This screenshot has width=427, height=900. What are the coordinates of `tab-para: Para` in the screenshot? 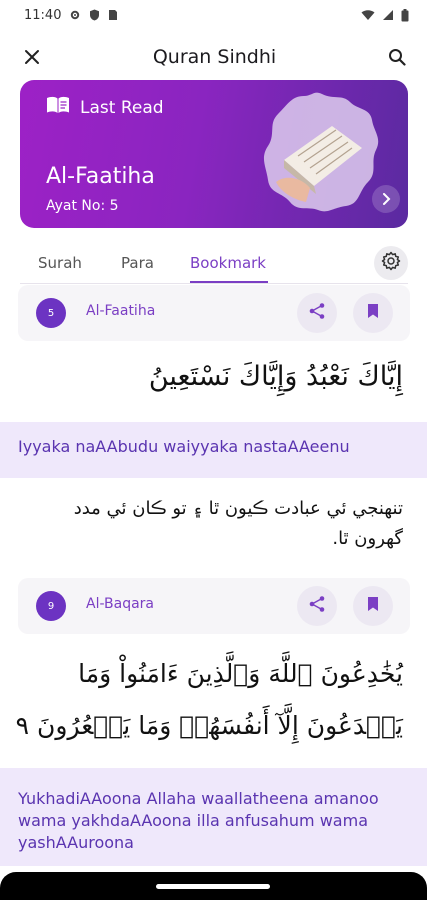 It's located at (137, 263).